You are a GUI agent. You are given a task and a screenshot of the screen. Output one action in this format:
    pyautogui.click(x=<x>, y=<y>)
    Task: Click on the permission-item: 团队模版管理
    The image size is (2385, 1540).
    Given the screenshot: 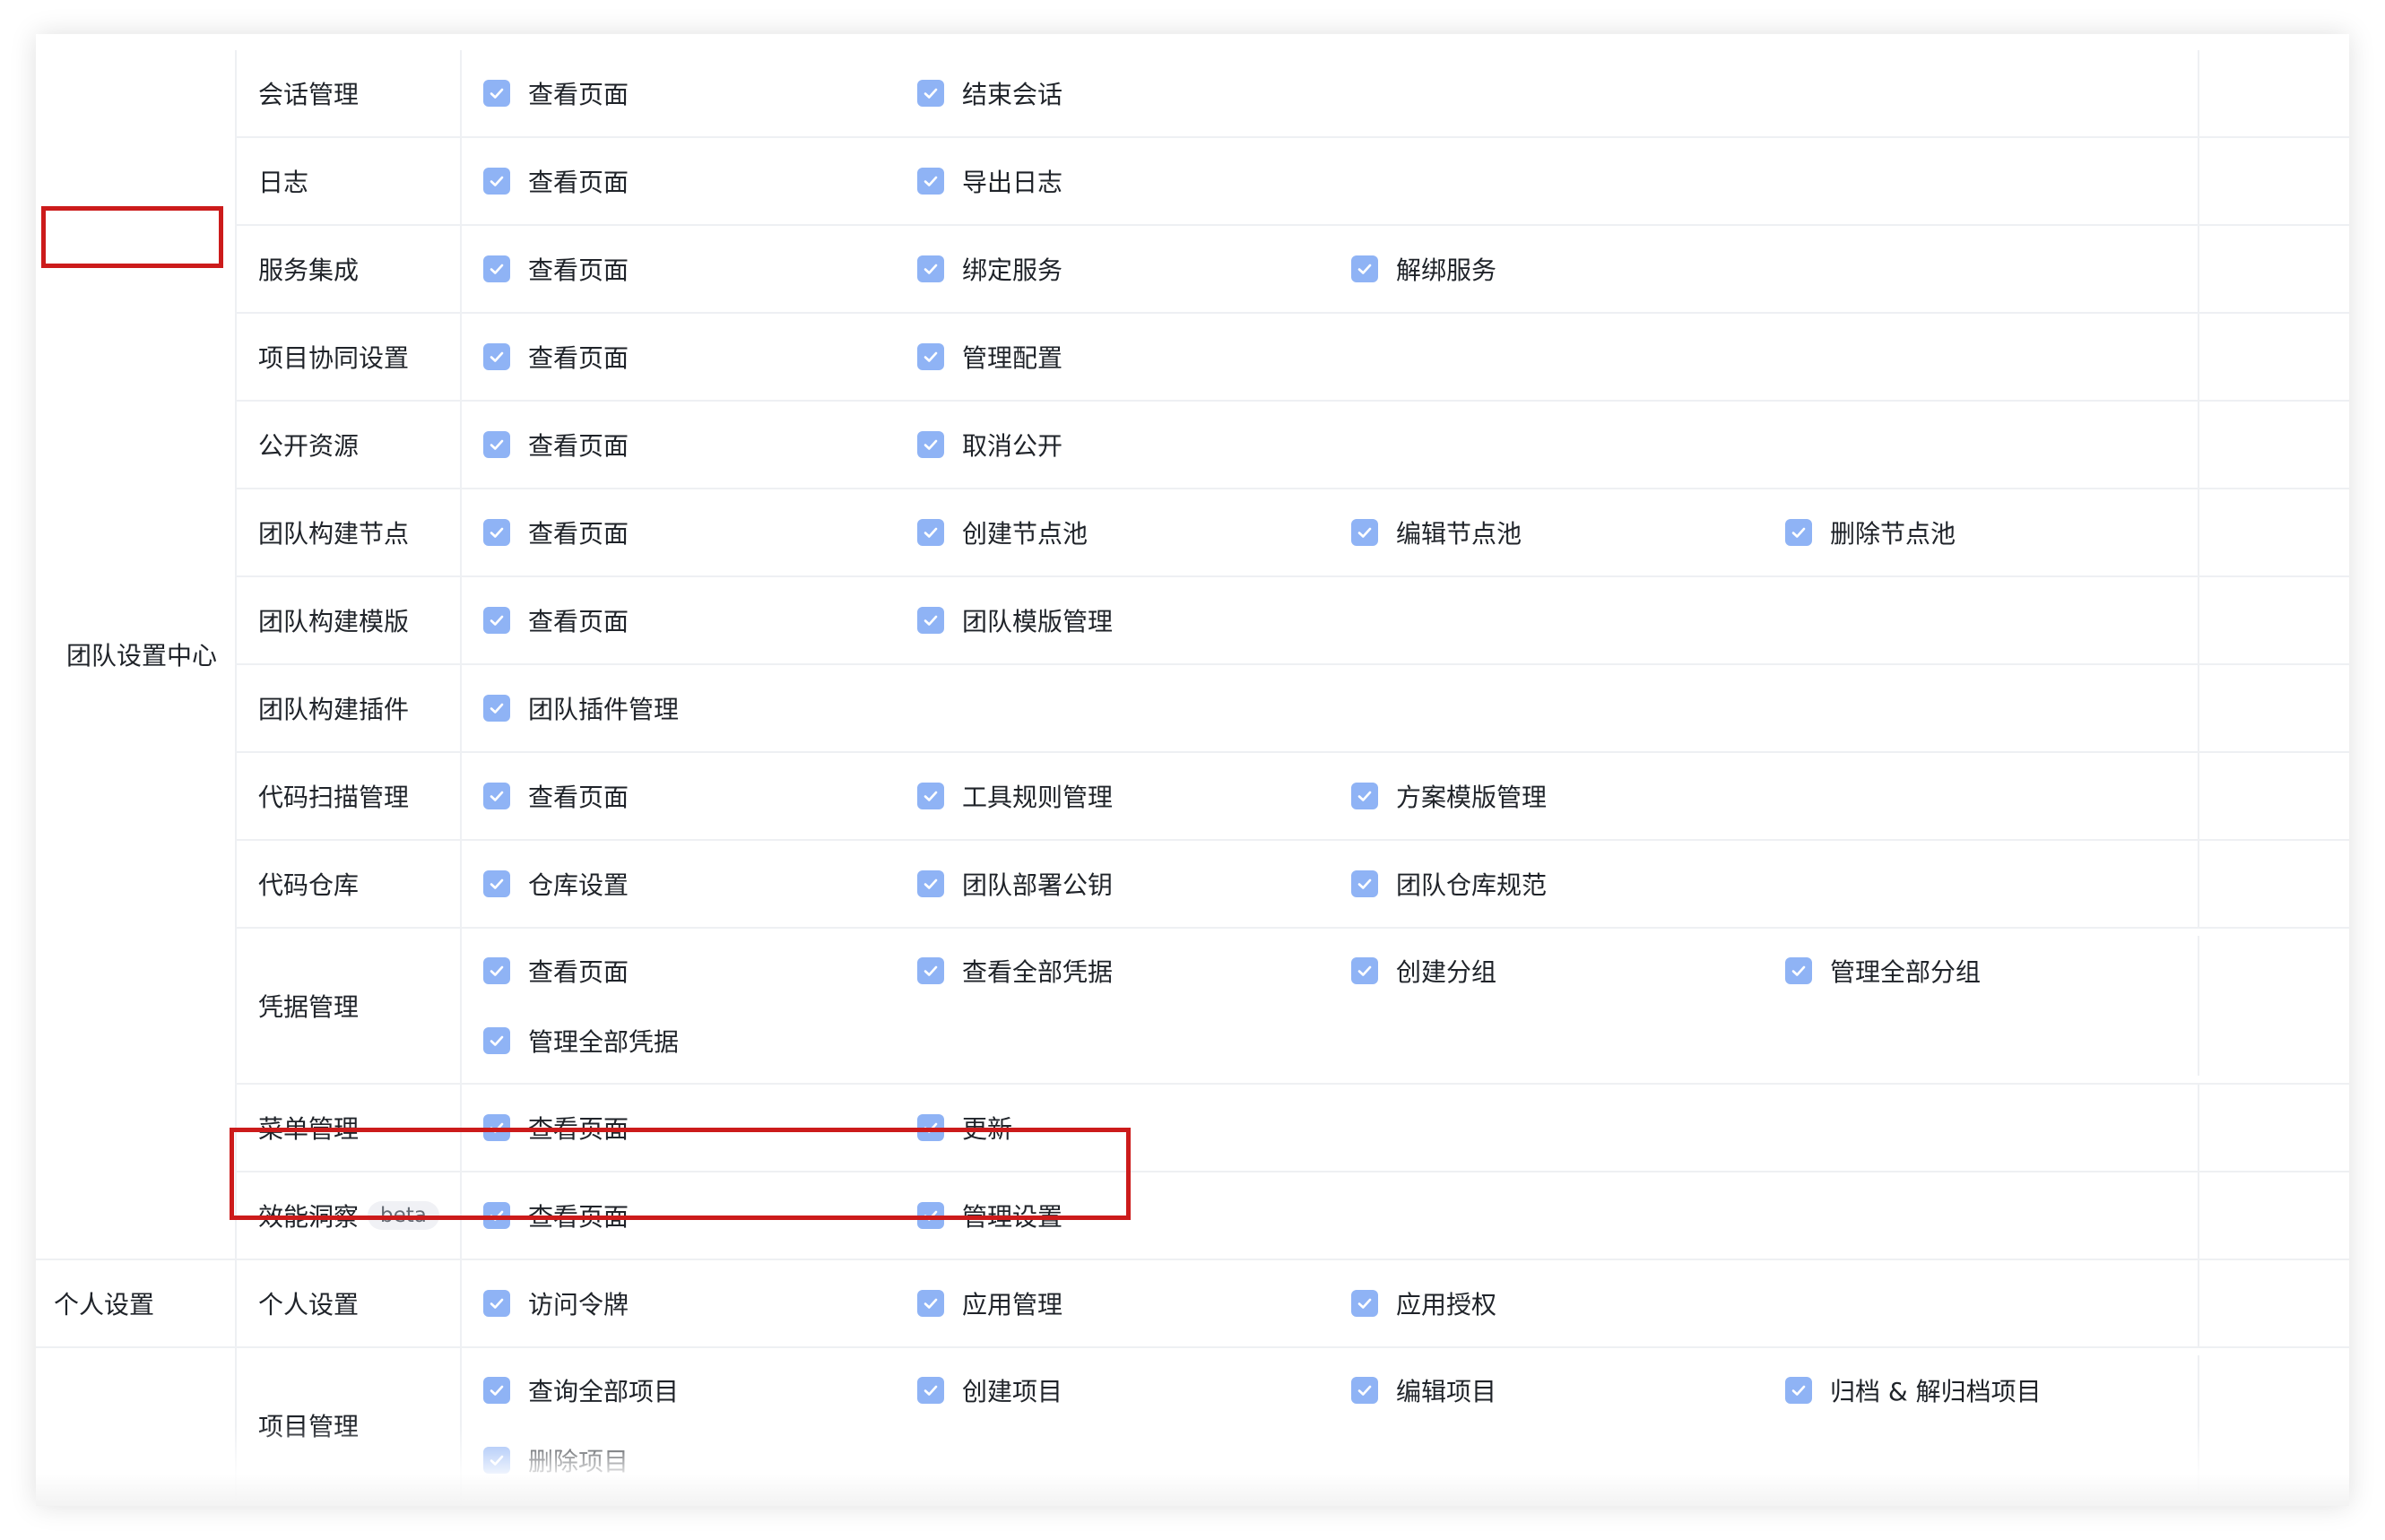 What is the action you would take?
    pyautogui.click(x=1113, y=620)
    